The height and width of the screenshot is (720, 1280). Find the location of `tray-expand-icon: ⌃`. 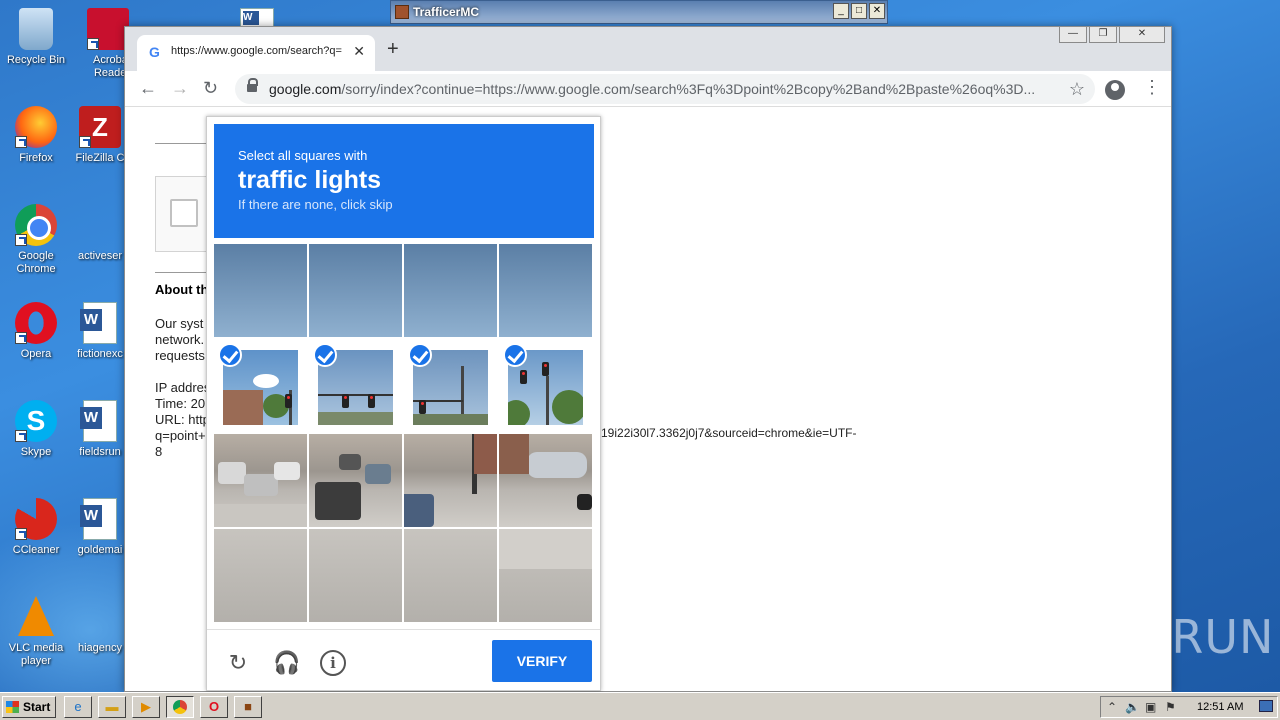

tray-expand-icon: ⌃ is located at coordinates (1112, 707).